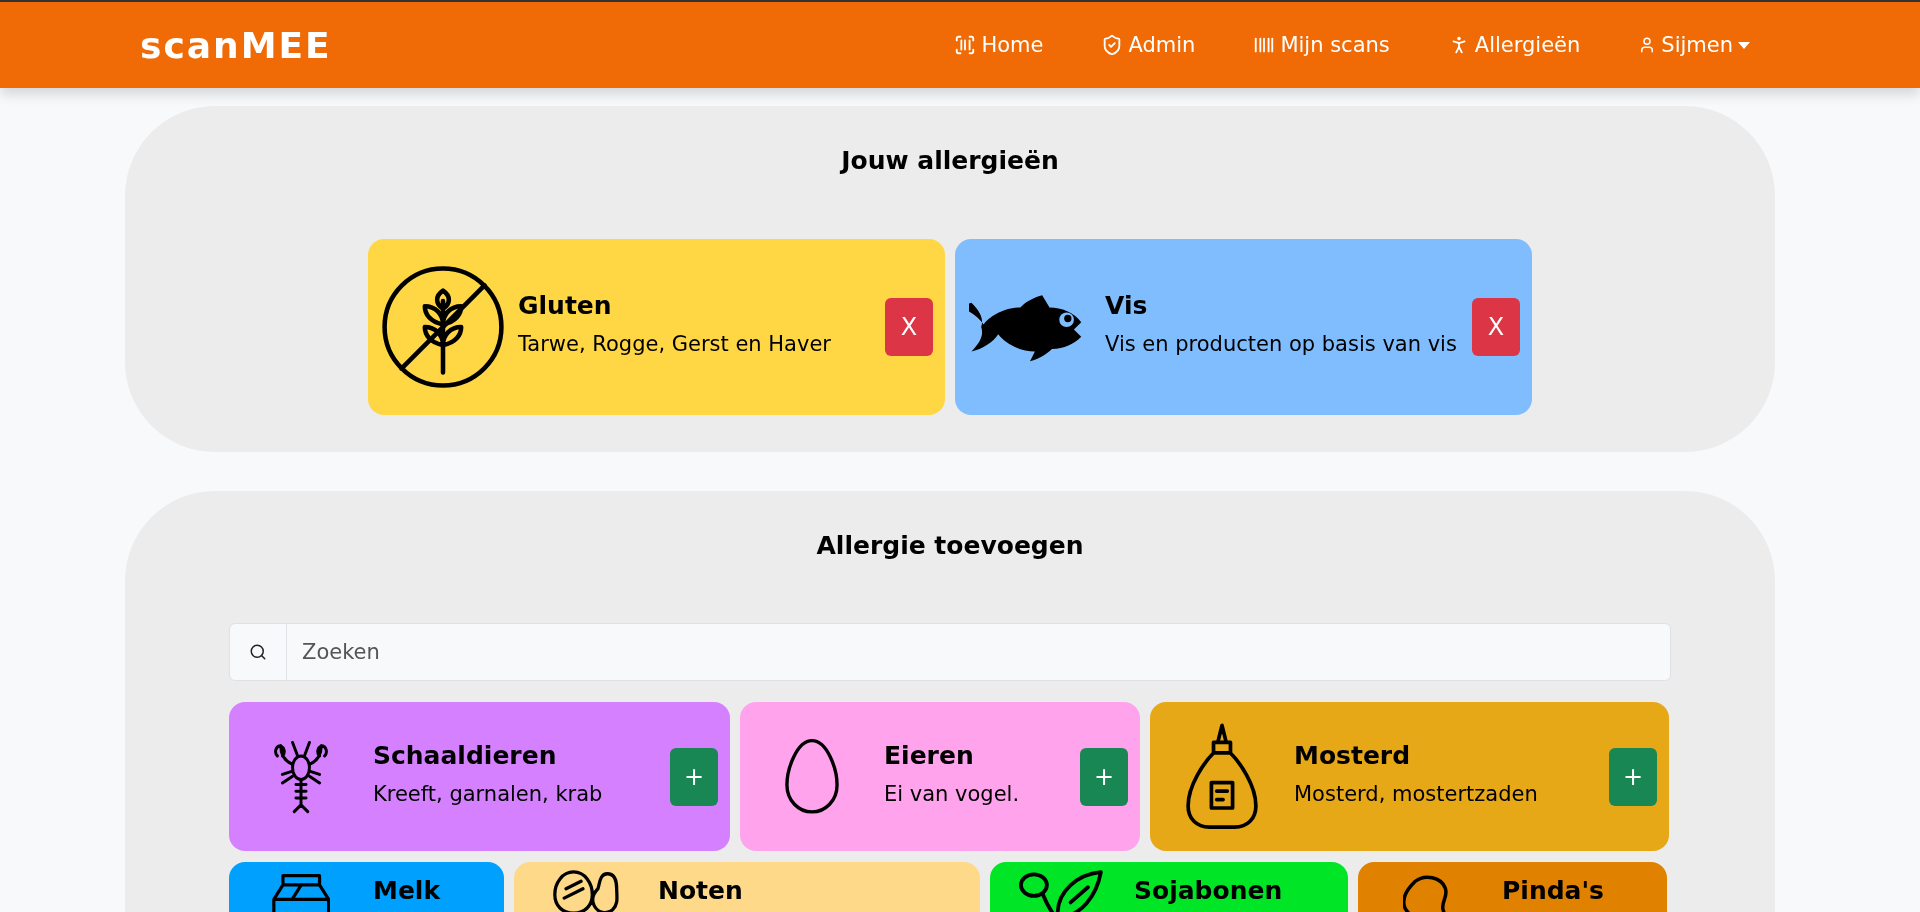 The width and height of the screenshot is (1920, 912). Describe the element at coordinates (812, 776) in the screenshot. I see `egg-icon` at that location.